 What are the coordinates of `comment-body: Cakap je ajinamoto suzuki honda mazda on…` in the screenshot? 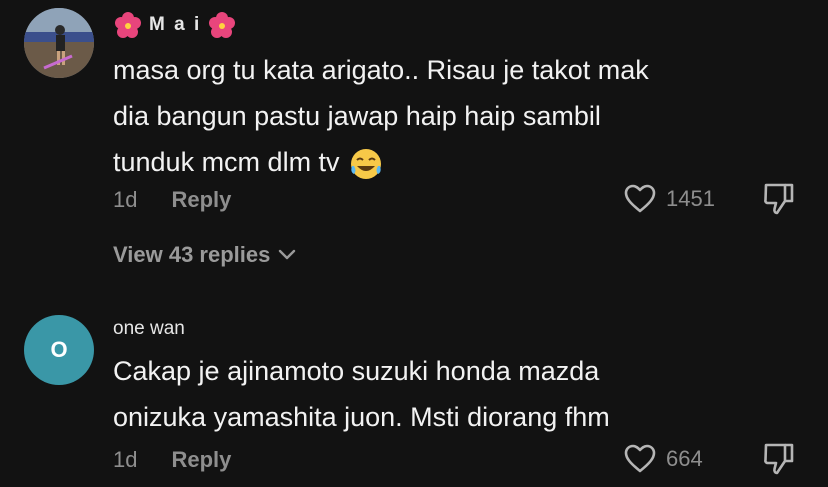 It's located at (433, 394).